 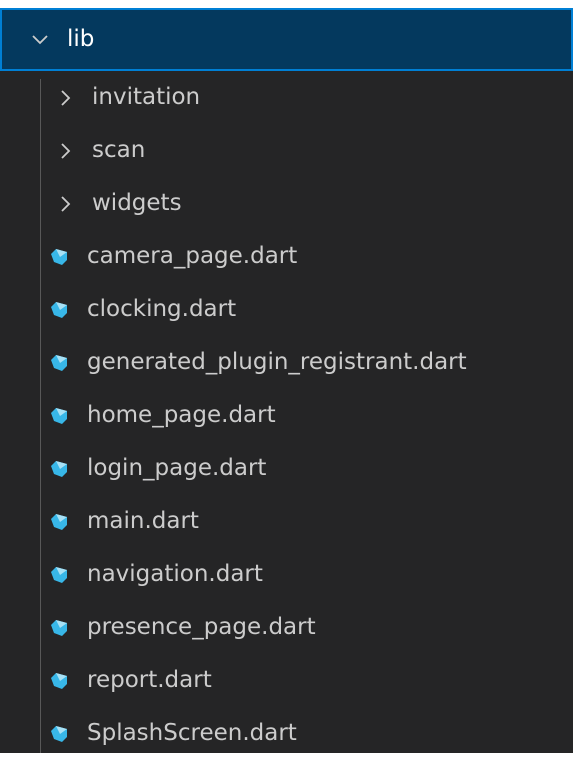 What do you see at coordinates (175, 574) in the screenshot?
I see `file-label: navigation.dart` at bounding box center [175, 574].